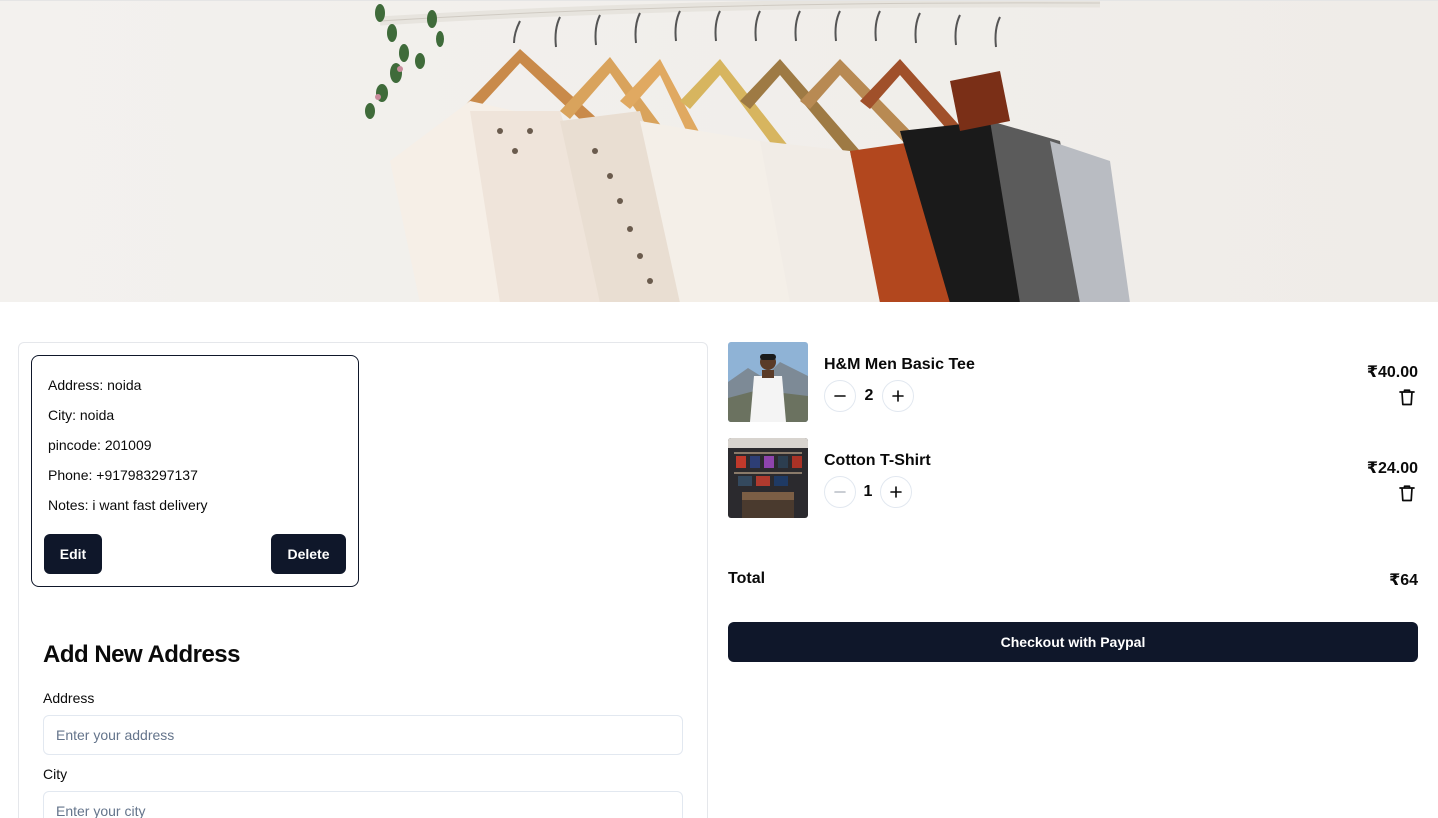  I want to click on total-value: ₹64, so click(1403, 580).